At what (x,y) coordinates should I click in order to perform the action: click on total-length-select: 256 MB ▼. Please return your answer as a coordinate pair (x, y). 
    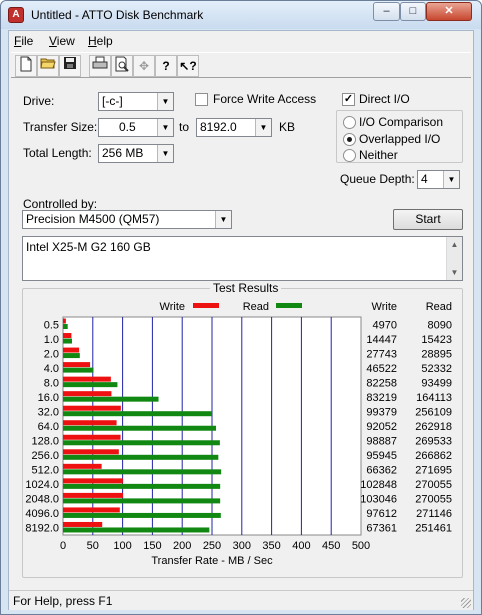
    Looking at the image, I should click on (136, 153).